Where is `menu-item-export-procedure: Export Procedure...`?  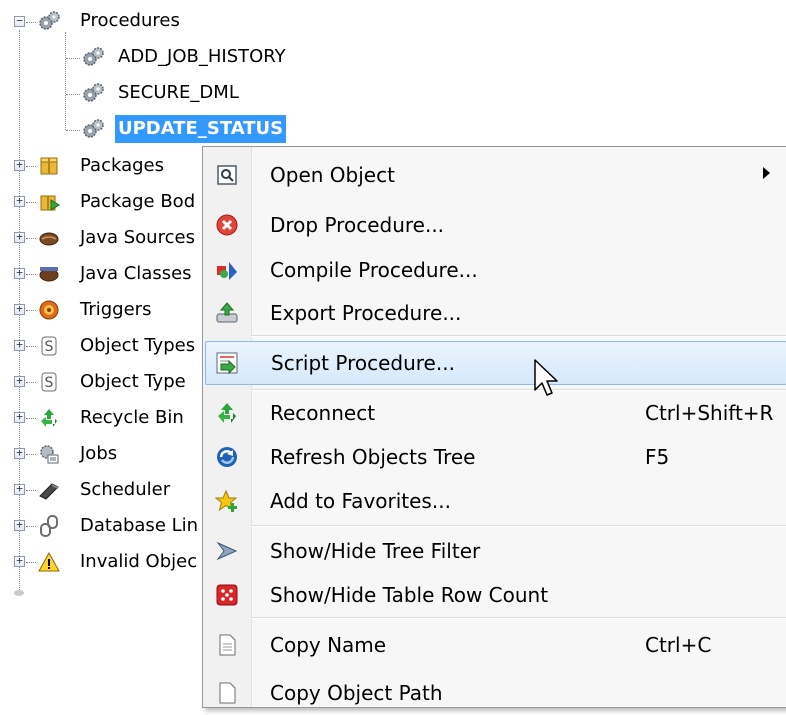
menu-item-export-procedure: Export Procedure... is located at coordinates (495, 313).